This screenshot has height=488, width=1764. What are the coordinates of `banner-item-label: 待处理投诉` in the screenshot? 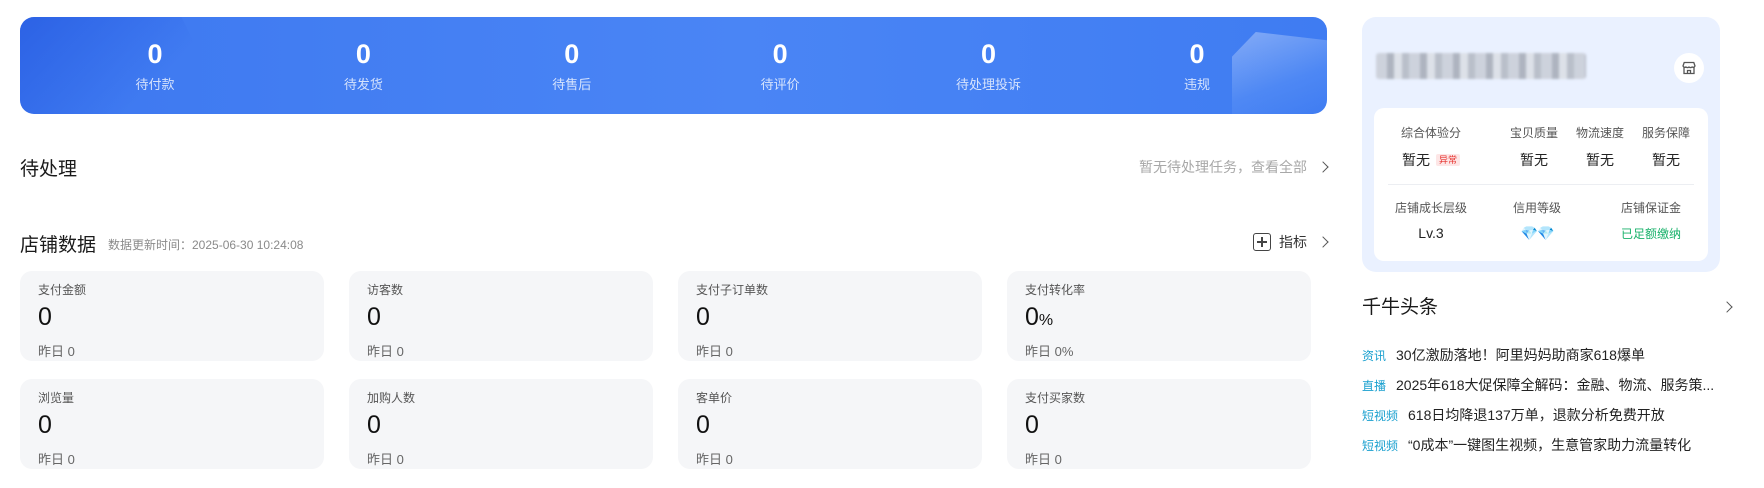 It's located at (989, 84).